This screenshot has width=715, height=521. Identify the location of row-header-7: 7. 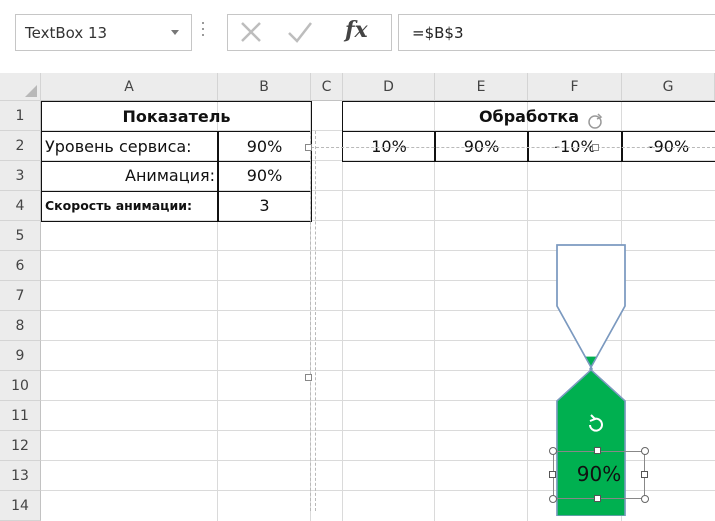
(20, 296).